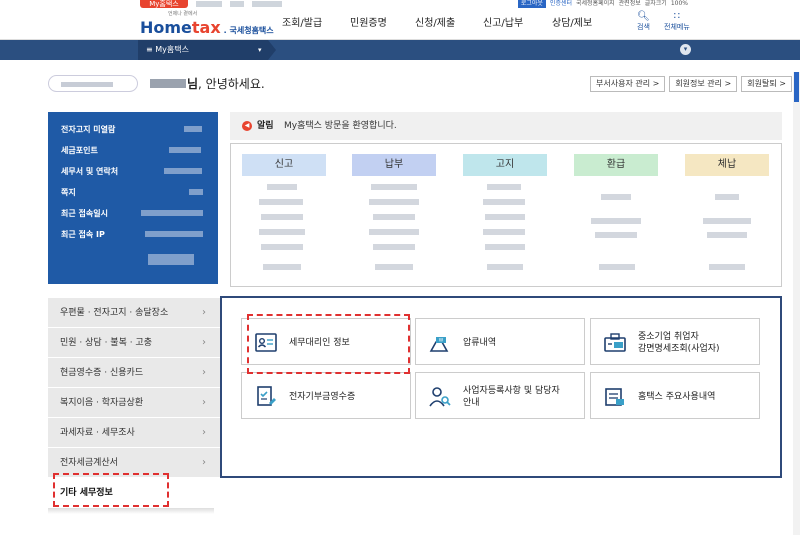  What do you see at coordinates (166, 27) in the screenshot?
I see `logo-text-home: Home` at bounding box center [166, 27].